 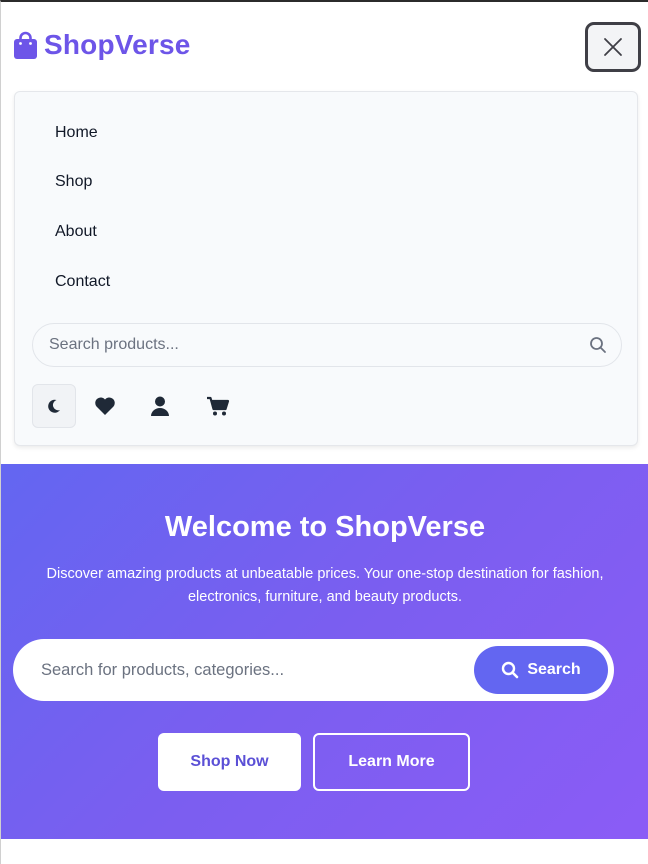 I want to click on account-button, so click(x=160, y=406).